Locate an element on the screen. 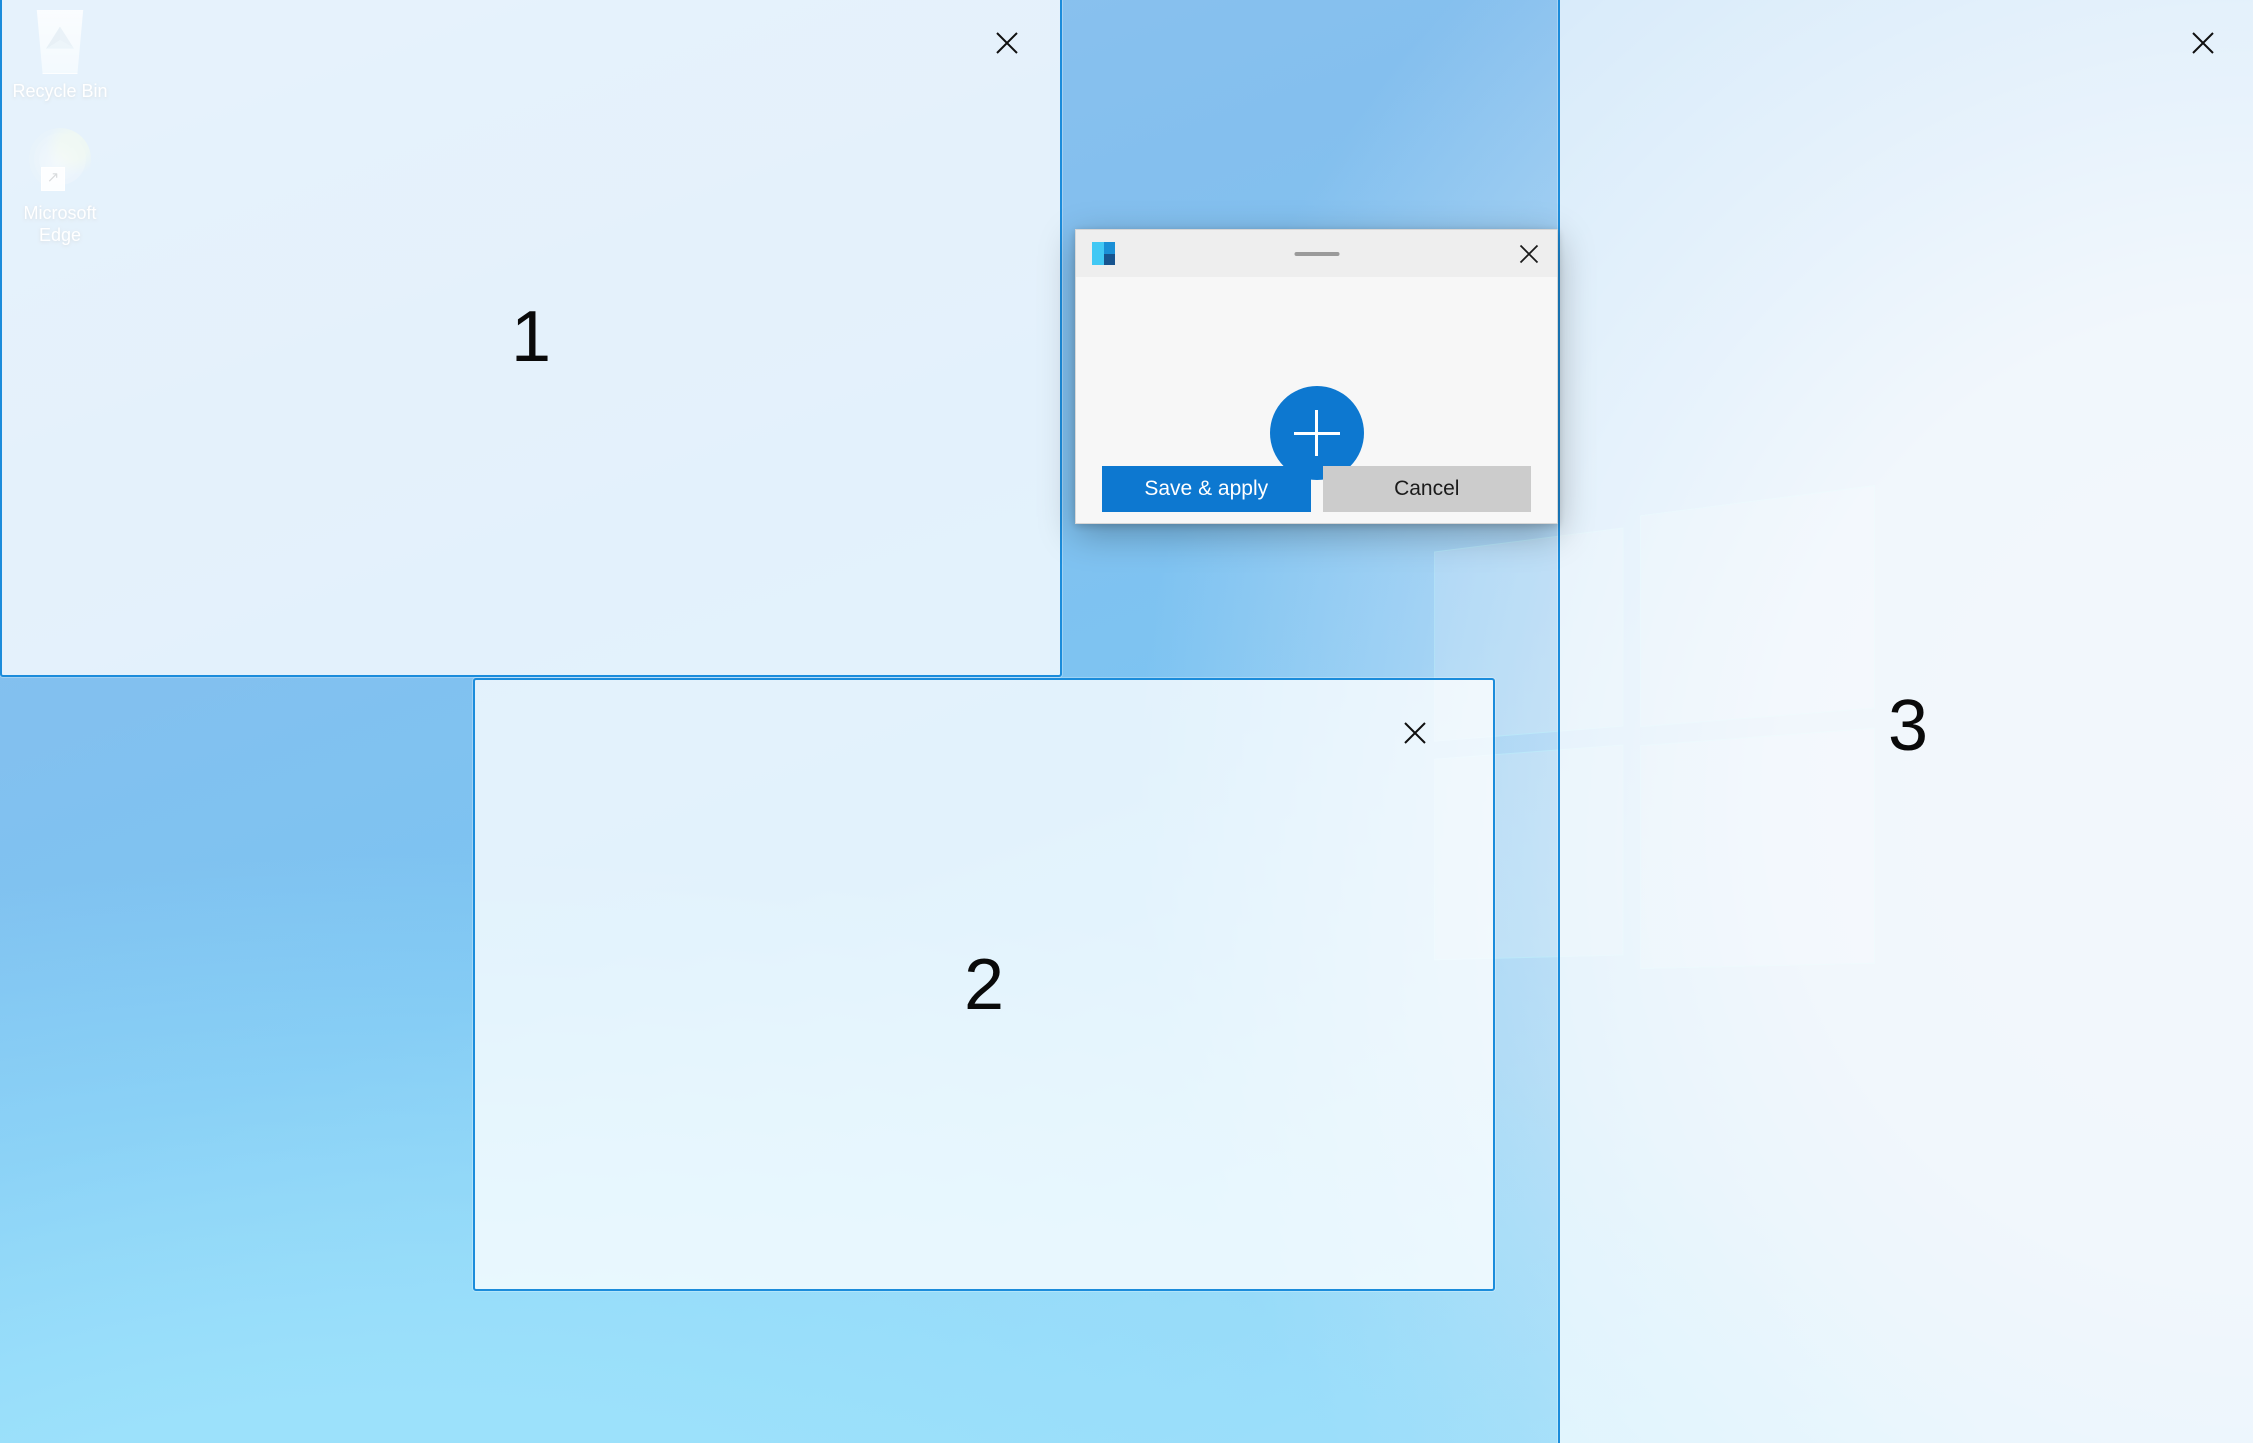 This screenshot has height=1443, width=2253. dialog-body: Save & apply Cancel is located at coordinates (1316, 400).